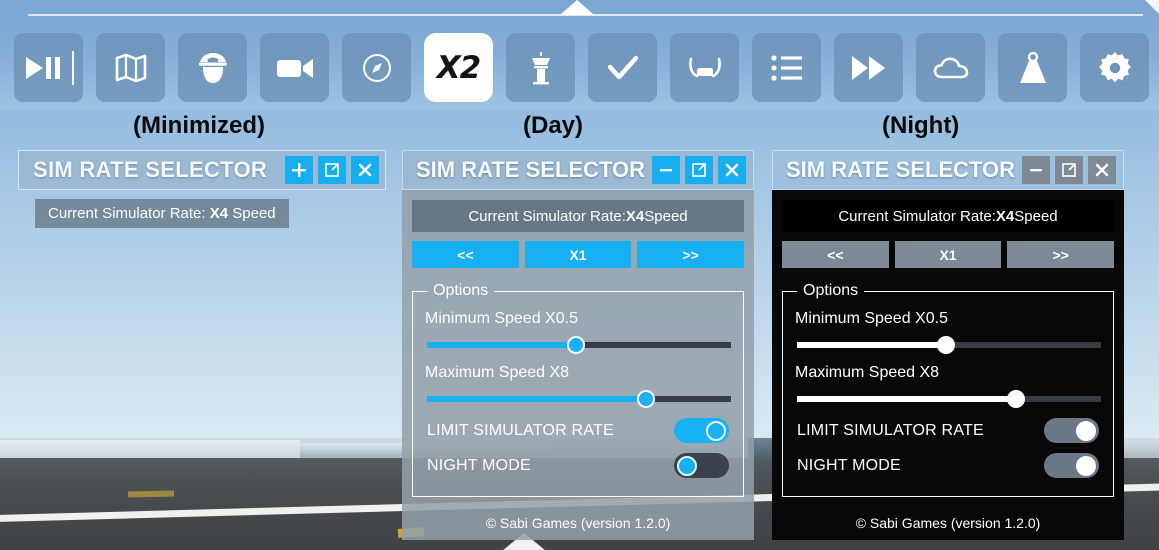  I want to click on control-tower-icon, so click(540, 67).